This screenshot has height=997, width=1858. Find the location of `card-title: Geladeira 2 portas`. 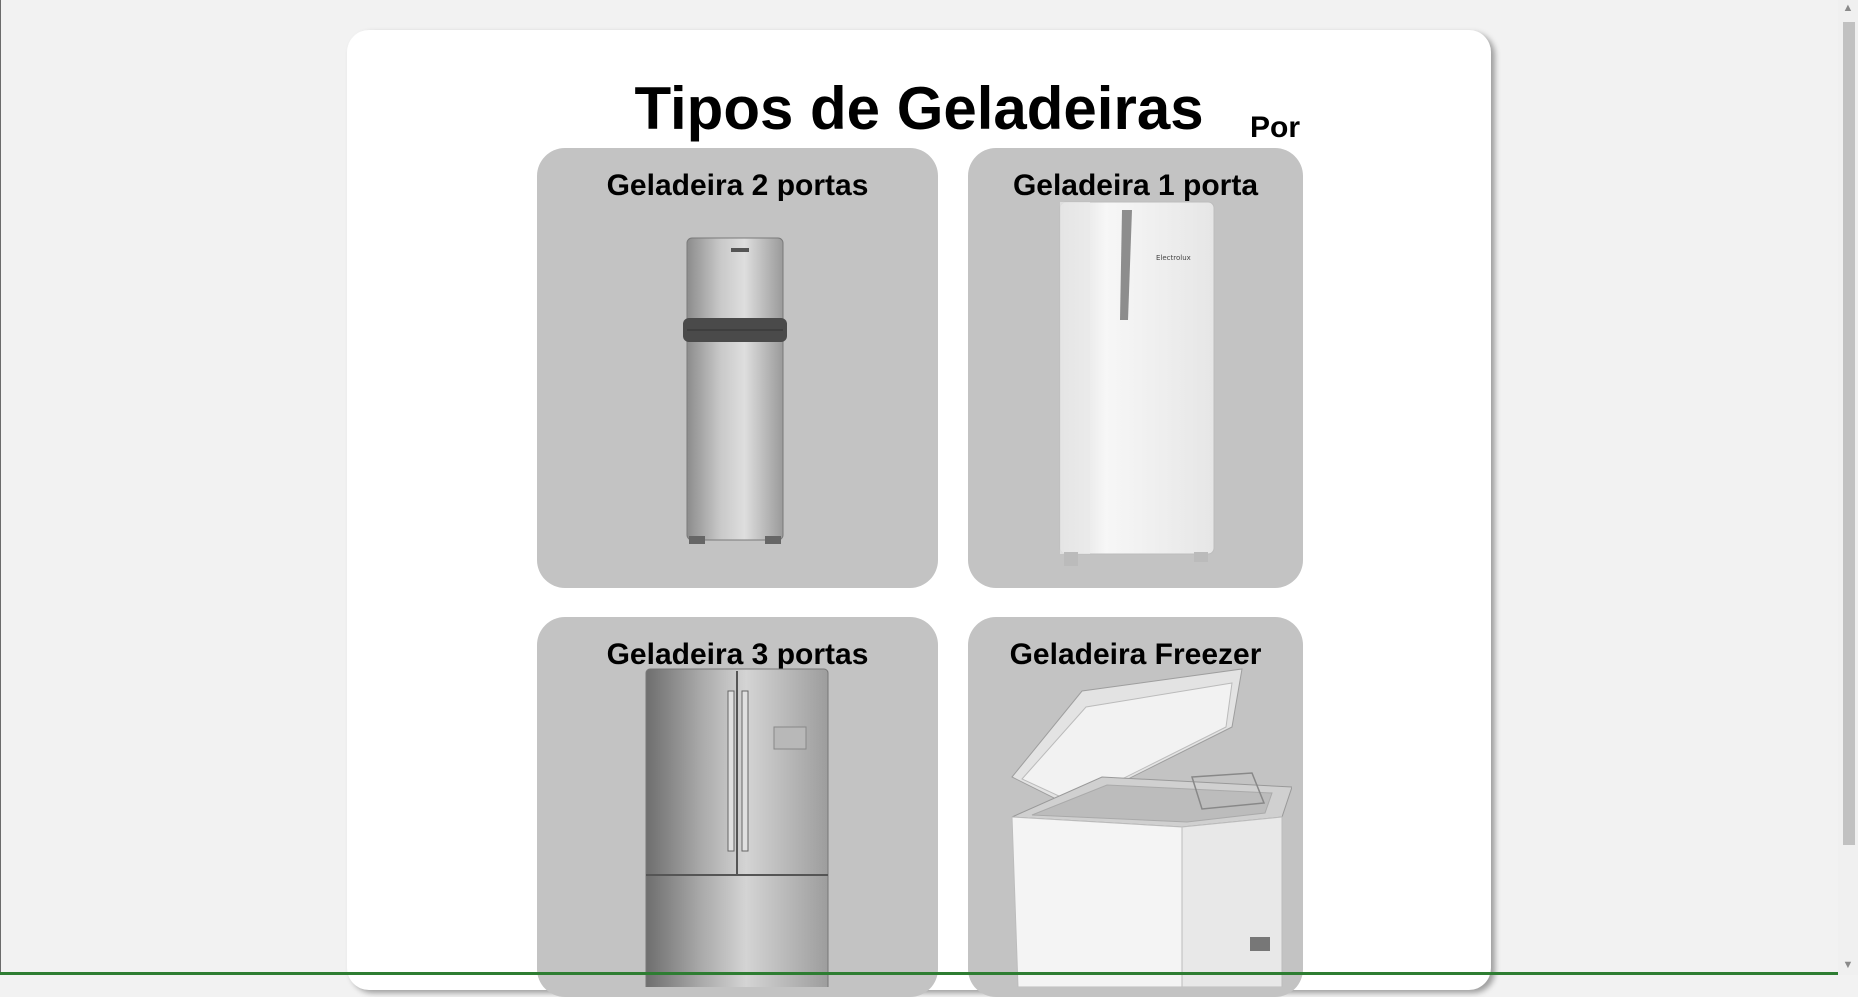

card-title: Geladeira 2 portas is located at coordinates (737, 185).